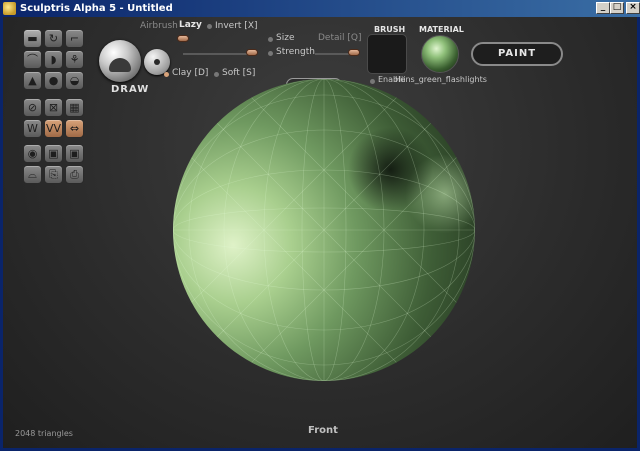  I want to click on soft-label: Soft [S], so click(238, 73).